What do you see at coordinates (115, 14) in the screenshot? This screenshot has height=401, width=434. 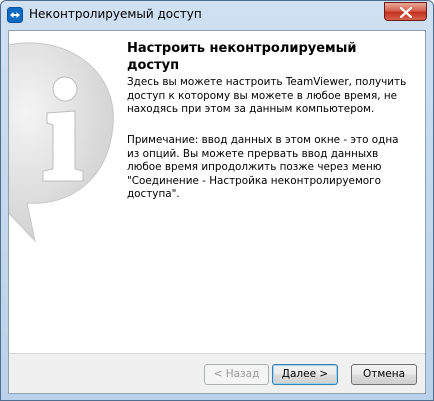 I see `window-title: Неконтролируемый доступ` at bounding box center [115, 14].